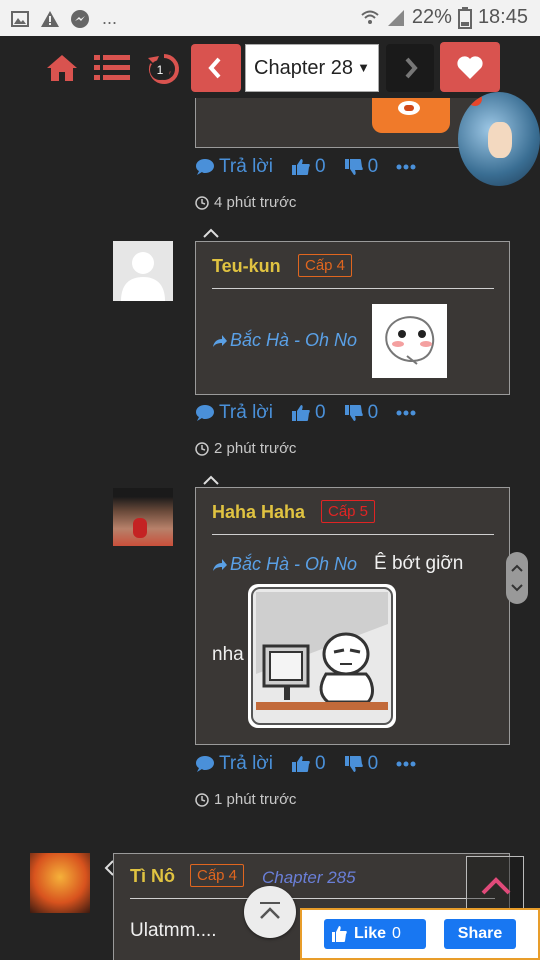 The width and height of the screenshot is (540, 960). I want to click on dropdown-arrow-icon: ▼, so click(363, 67).